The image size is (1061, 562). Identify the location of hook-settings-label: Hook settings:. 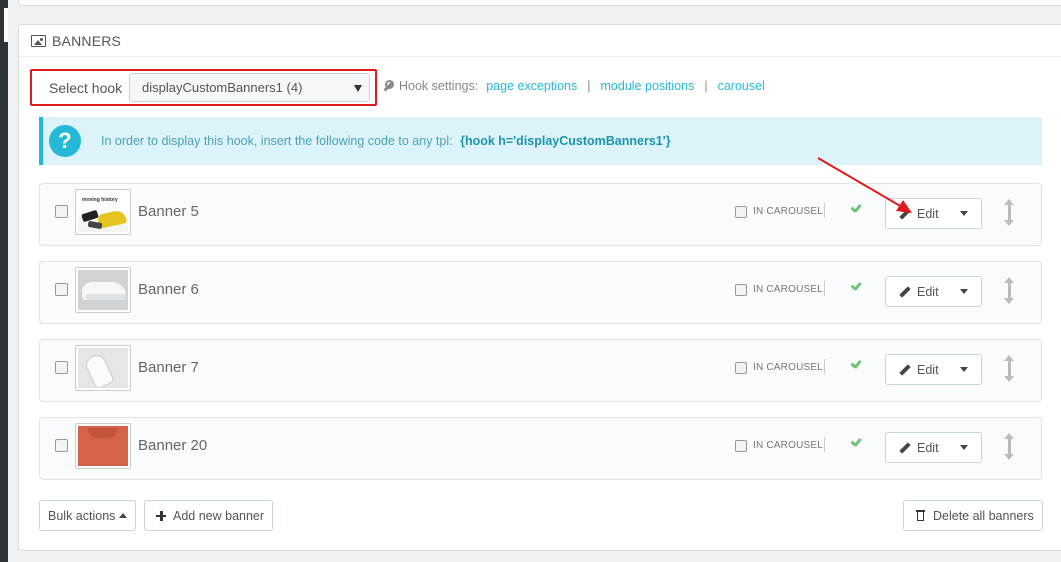
(439, 86).